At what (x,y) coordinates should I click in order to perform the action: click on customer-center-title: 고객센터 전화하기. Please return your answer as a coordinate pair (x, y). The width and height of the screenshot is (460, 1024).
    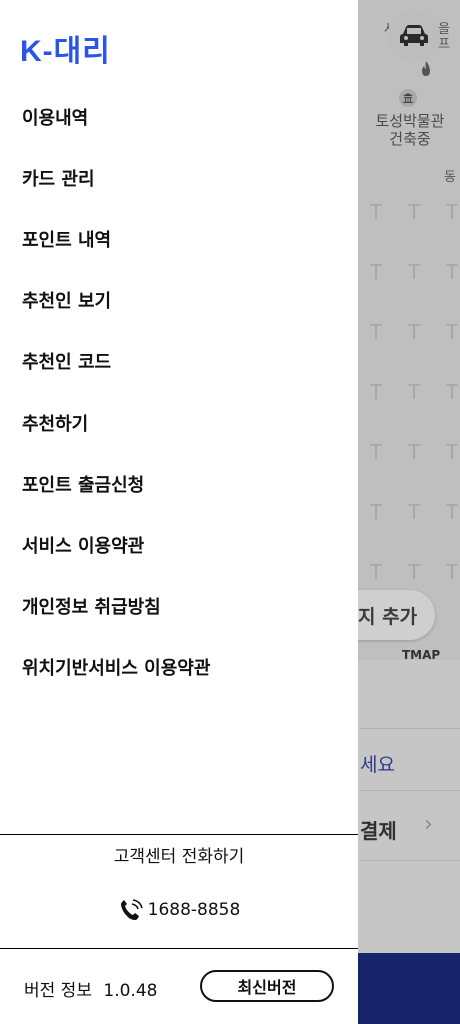
    Looking at the image, I should click on (179, 854).